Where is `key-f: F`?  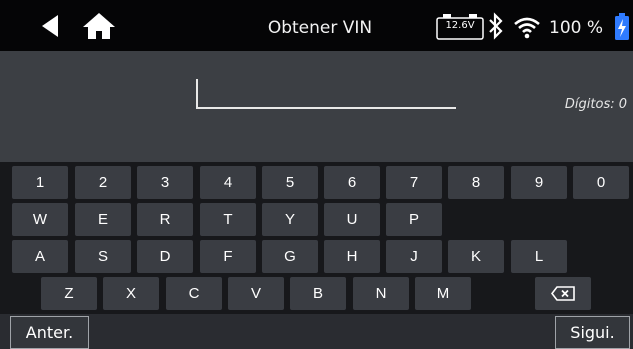 key-f: F is located at coordinates (228, 256).